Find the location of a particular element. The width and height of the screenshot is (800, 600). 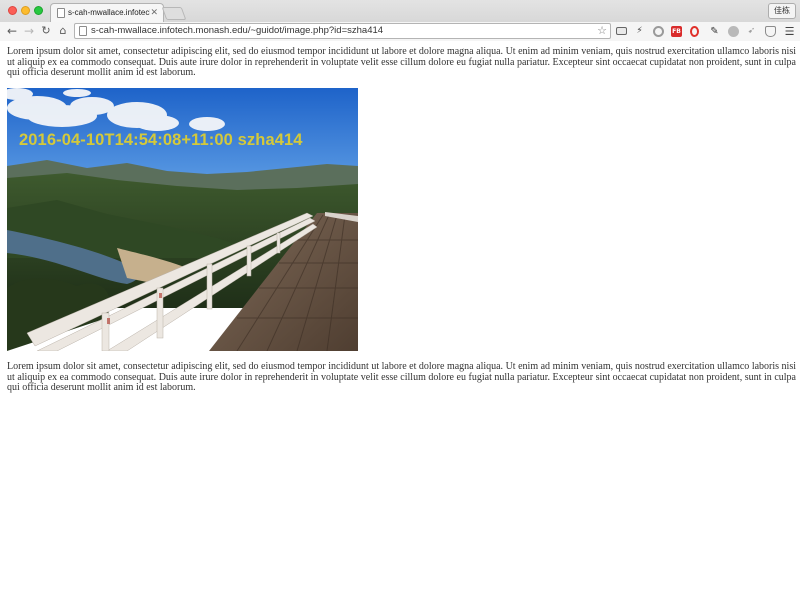

bolt-icon: ⚡ is located at coordinates (639, 31).